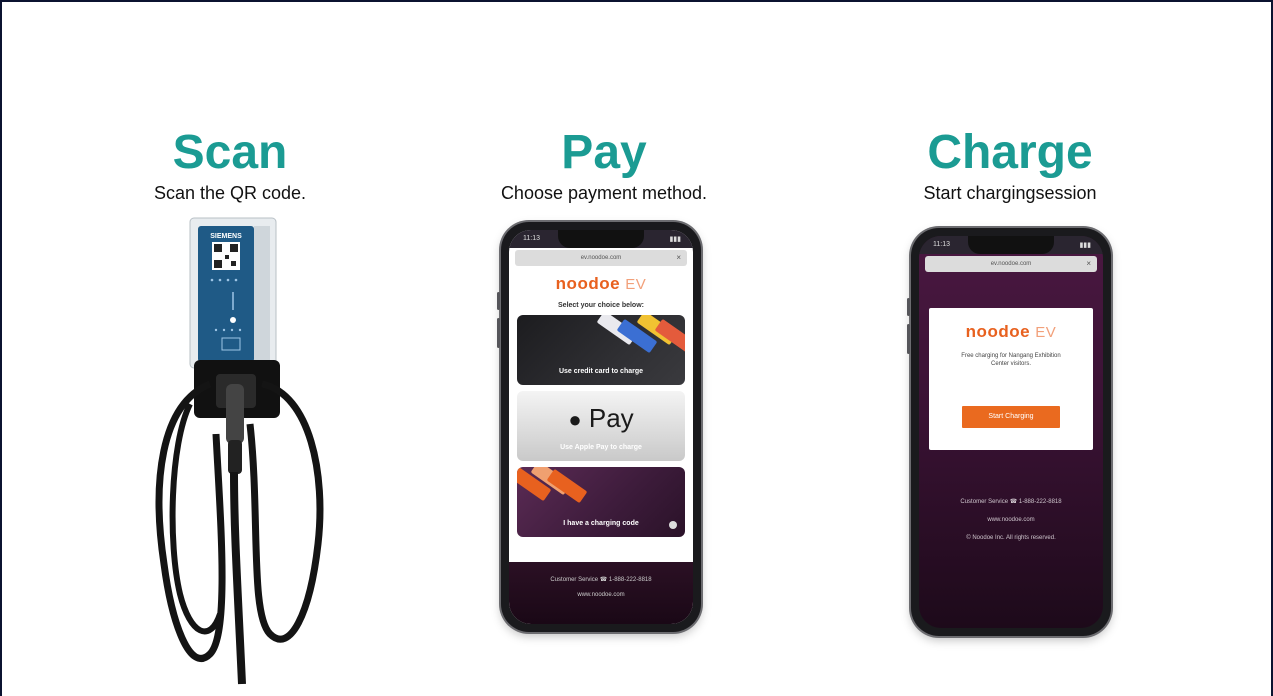 Image resolution: width=1273 pixels, height=696 pixels. I want to click on step-title-pay: Pay, so click(604, 152).